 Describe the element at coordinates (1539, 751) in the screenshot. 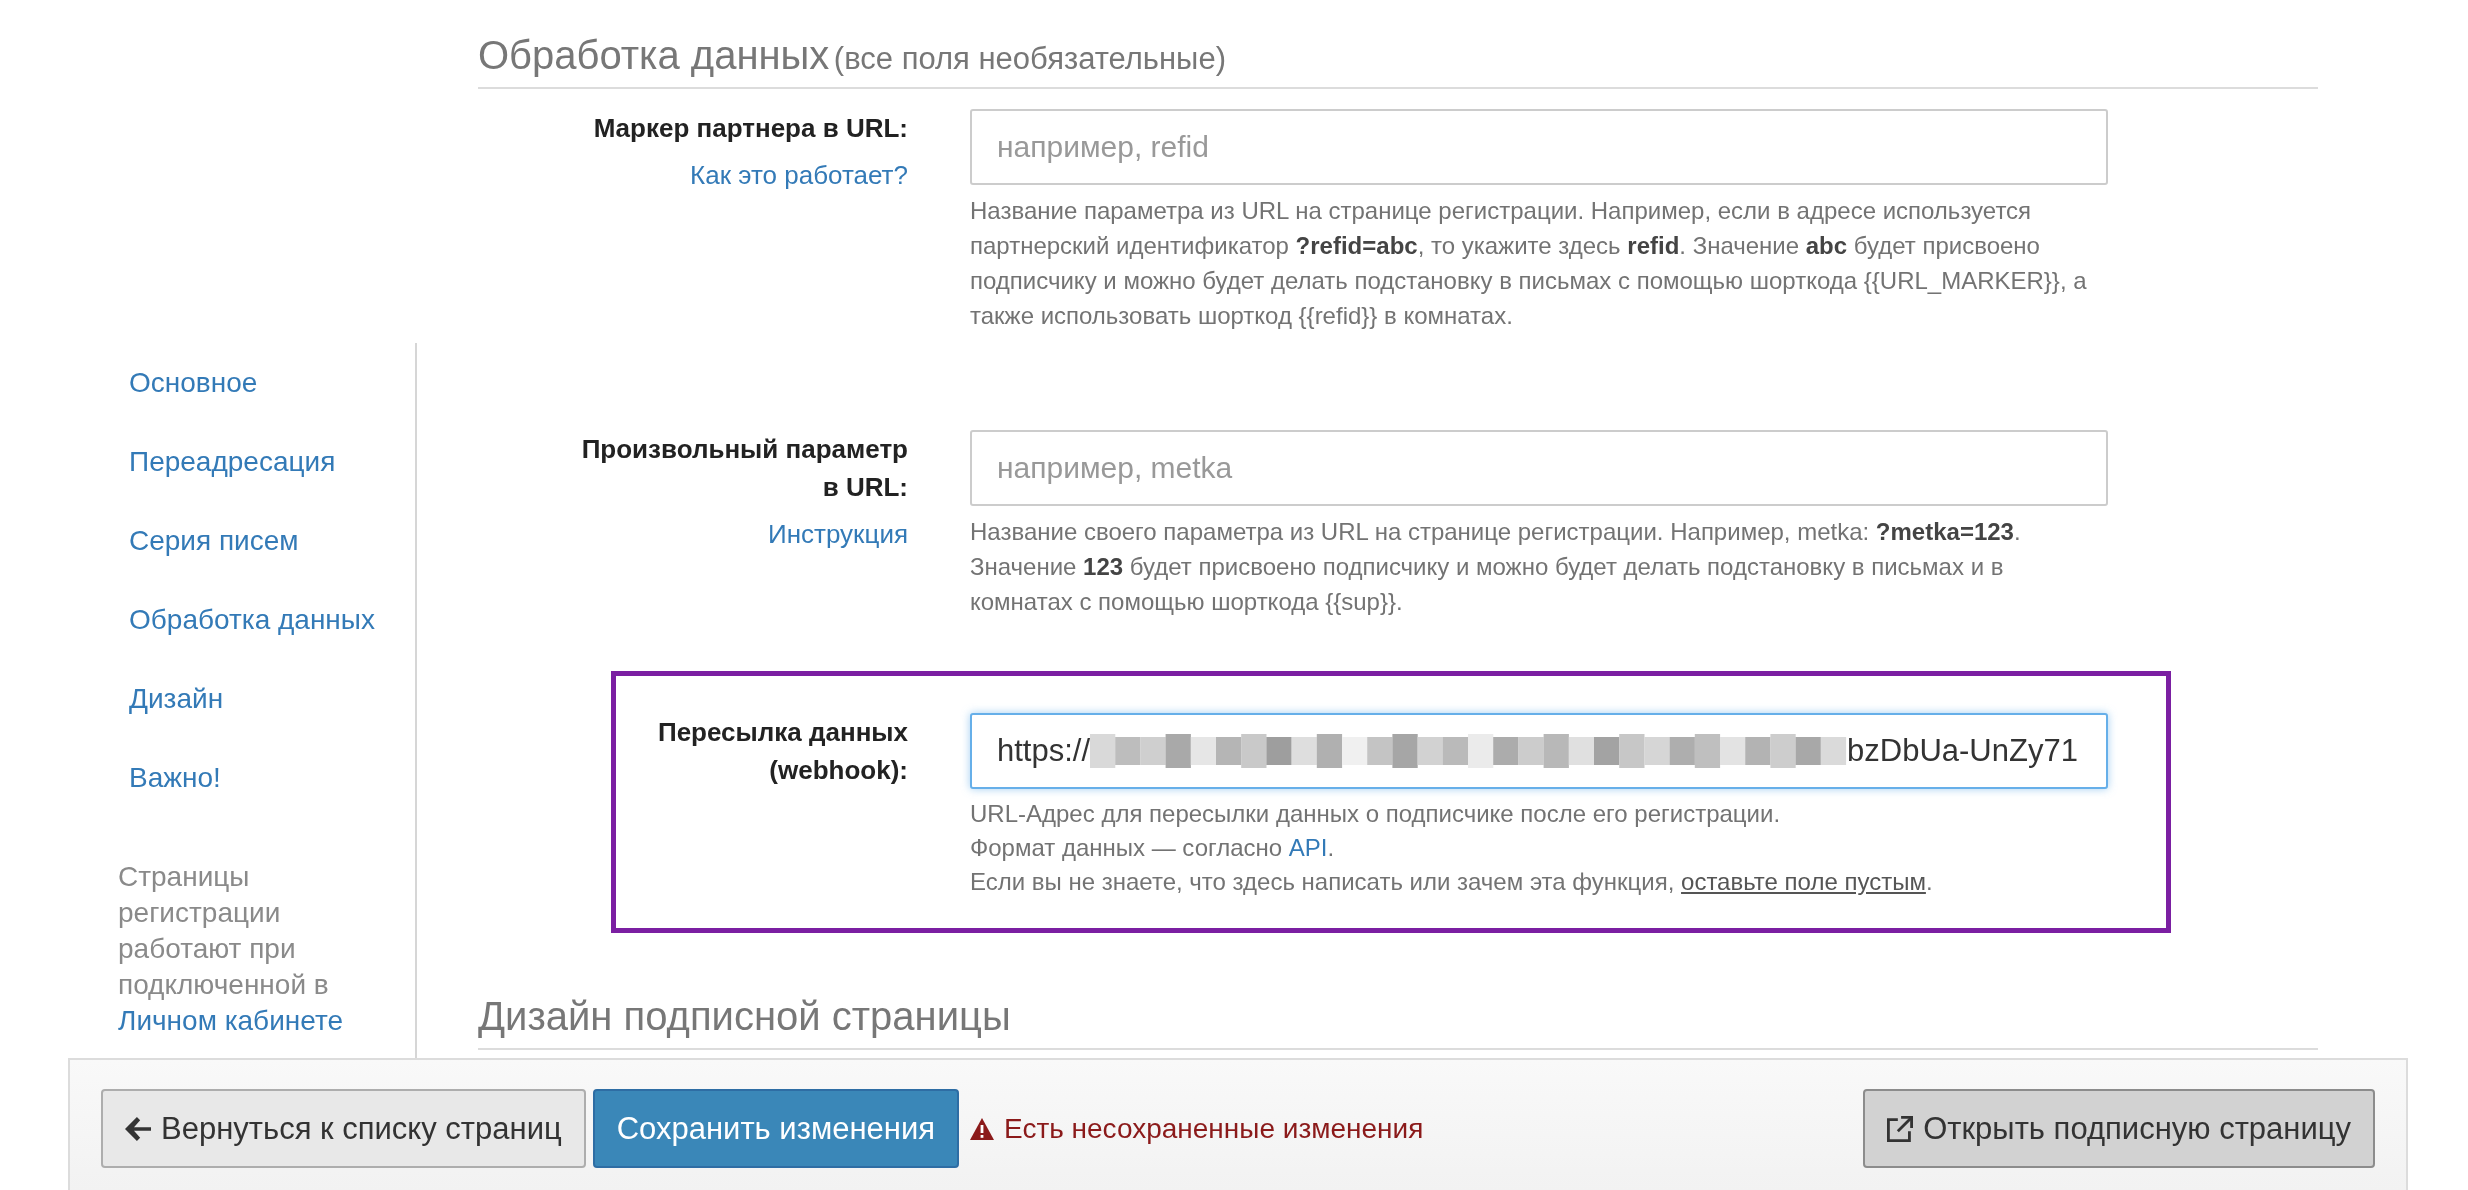

I see `url-input: https:// bzDbUa-UnZy71` at that location.